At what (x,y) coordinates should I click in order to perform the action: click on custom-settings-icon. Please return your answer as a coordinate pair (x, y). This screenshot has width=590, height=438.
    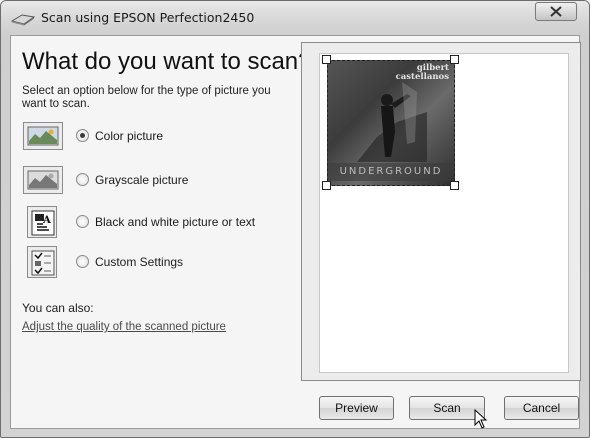
    Looking at the image, I should click on (42, 262).